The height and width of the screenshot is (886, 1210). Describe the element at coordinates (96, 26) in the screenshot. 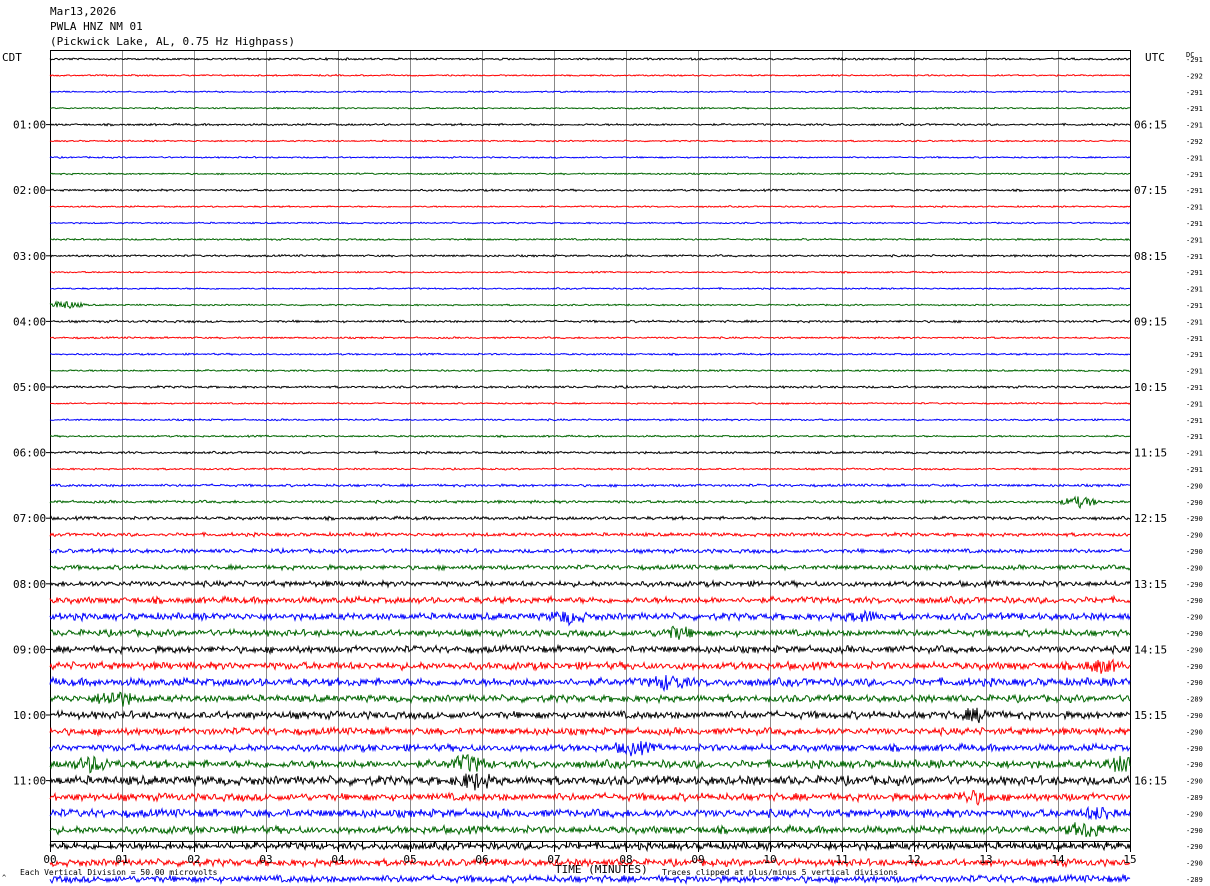

I see `plot-station: PWLA HNZ NM 01` at that location.